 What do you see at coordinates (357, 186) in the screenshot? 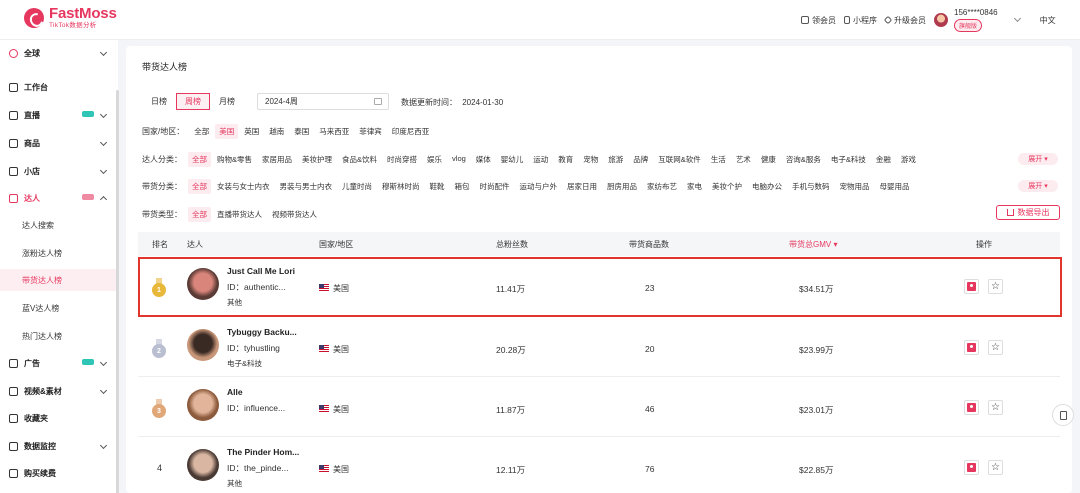
I see `goods-category-chip: 儿童时尚` at bounding box center [357, 186].